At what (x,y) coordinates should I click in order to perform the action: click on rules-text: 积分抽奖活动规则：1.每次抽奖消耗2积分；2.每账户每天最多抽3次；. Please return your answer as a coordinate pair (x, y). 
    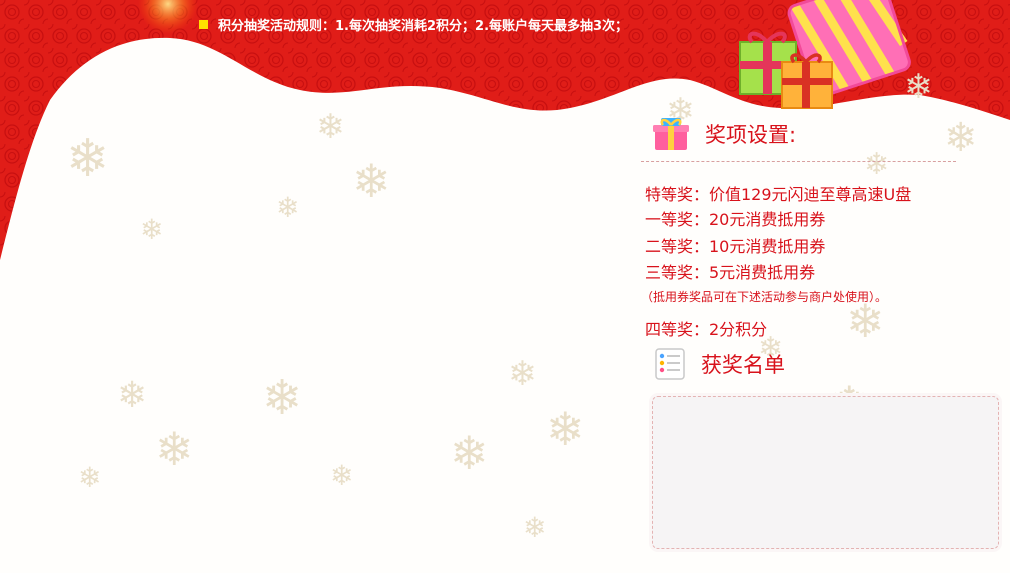
    Looking at the image, I should click on (423, 26).